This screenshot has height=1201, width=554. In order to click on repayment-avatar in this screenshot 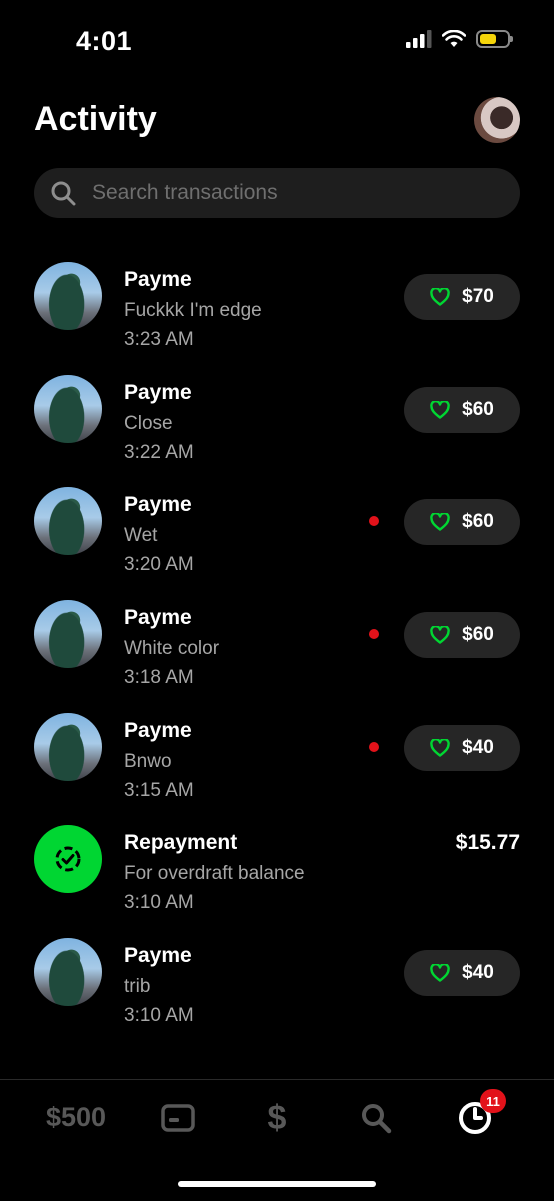, I will do `click(68, 859)`.